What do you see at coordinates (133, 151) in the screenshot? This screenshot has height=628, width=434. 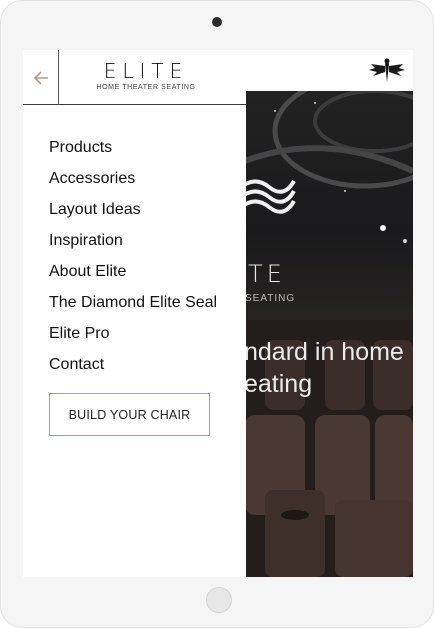 I see `menu-item-products: Products` at bounding box center [133, 151].